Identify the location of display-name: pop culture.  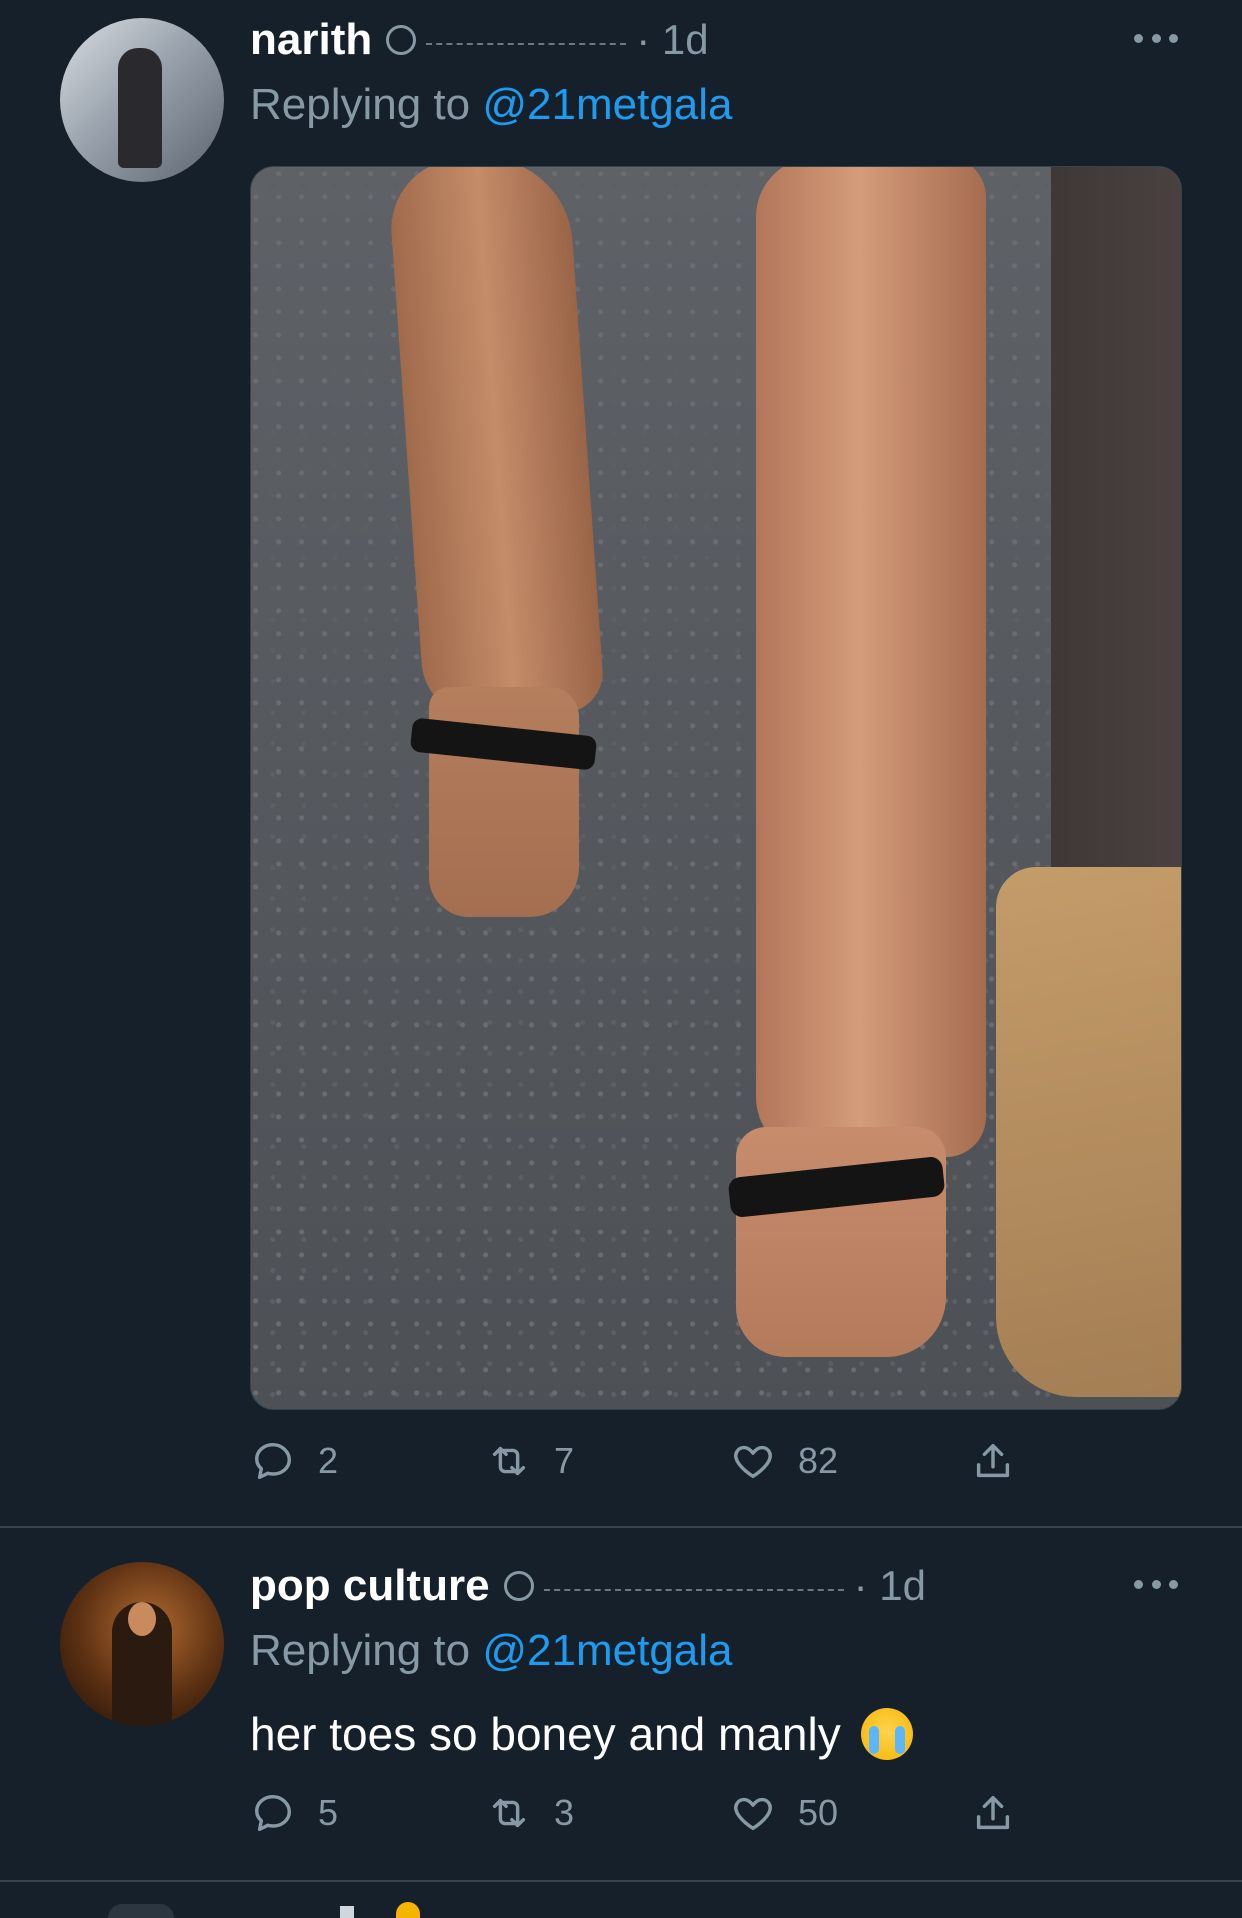
(370, 1586).